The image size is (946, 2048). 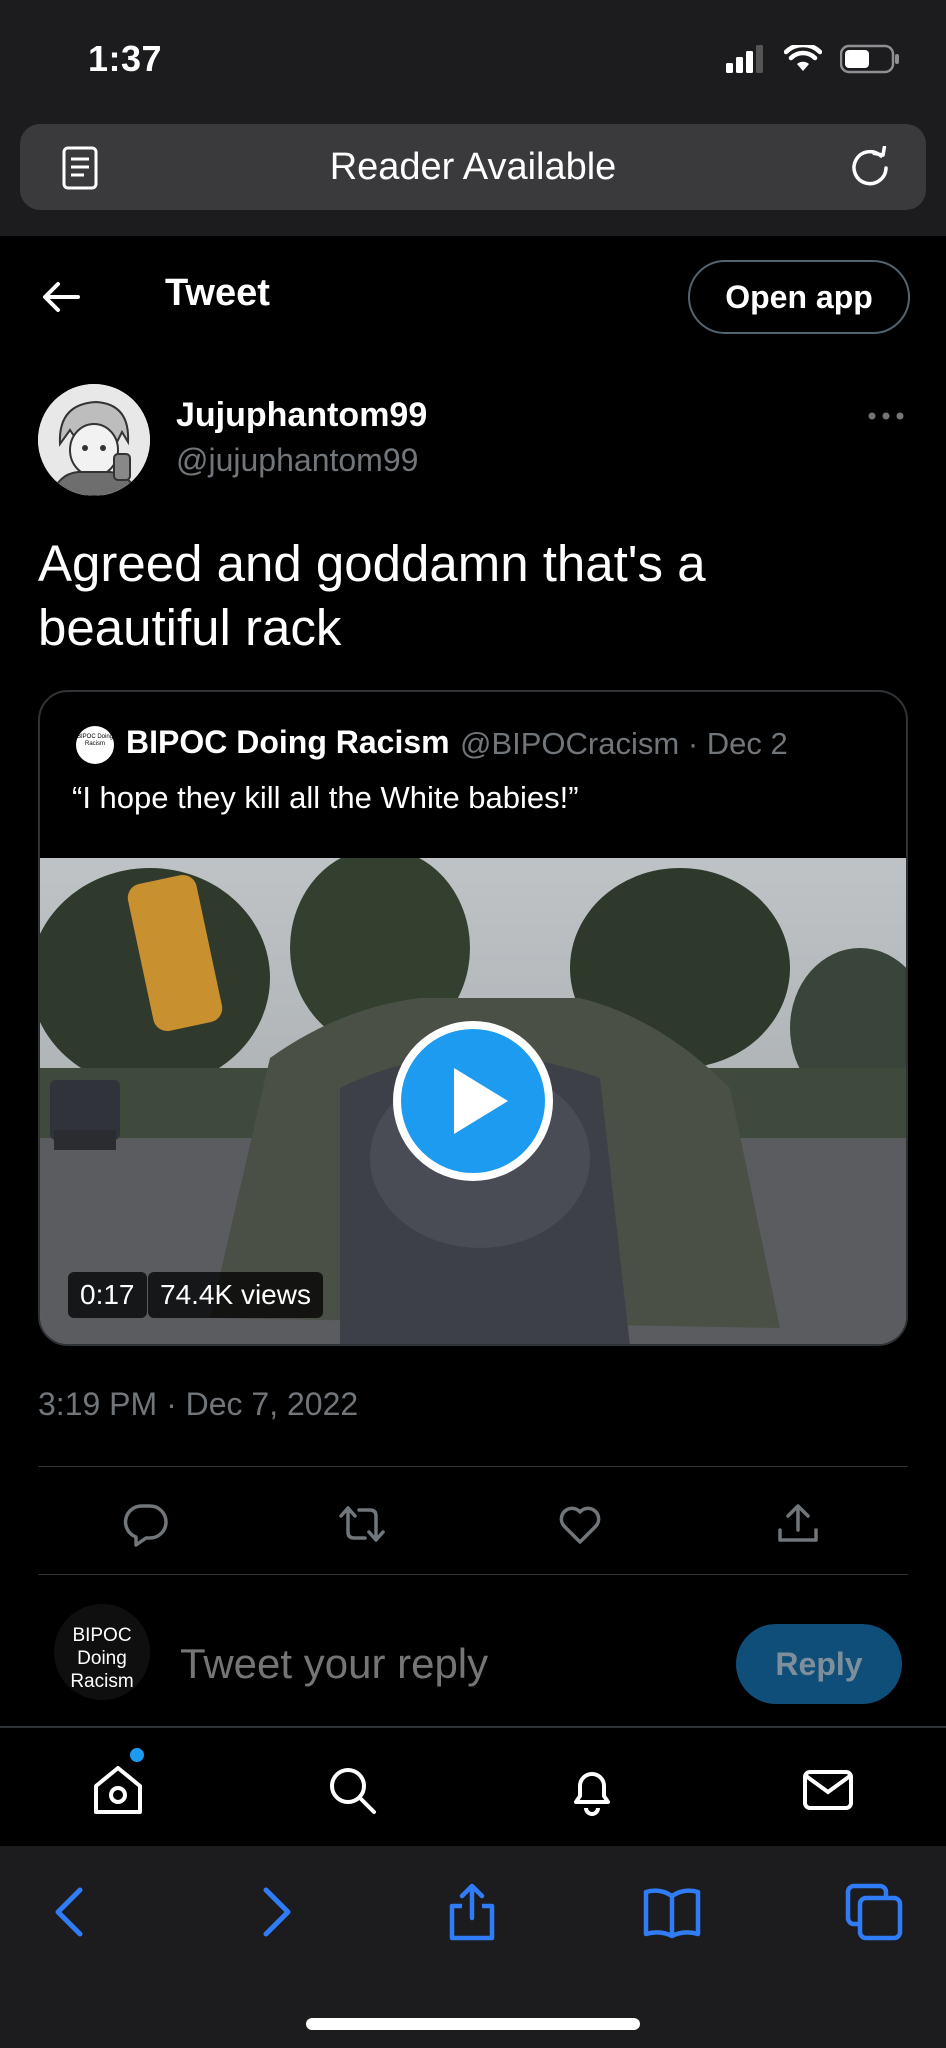 What do you see at coordinates (828, 1790) in the screenshot?
I see `messages-icon` at bounding box center [828, 1790].